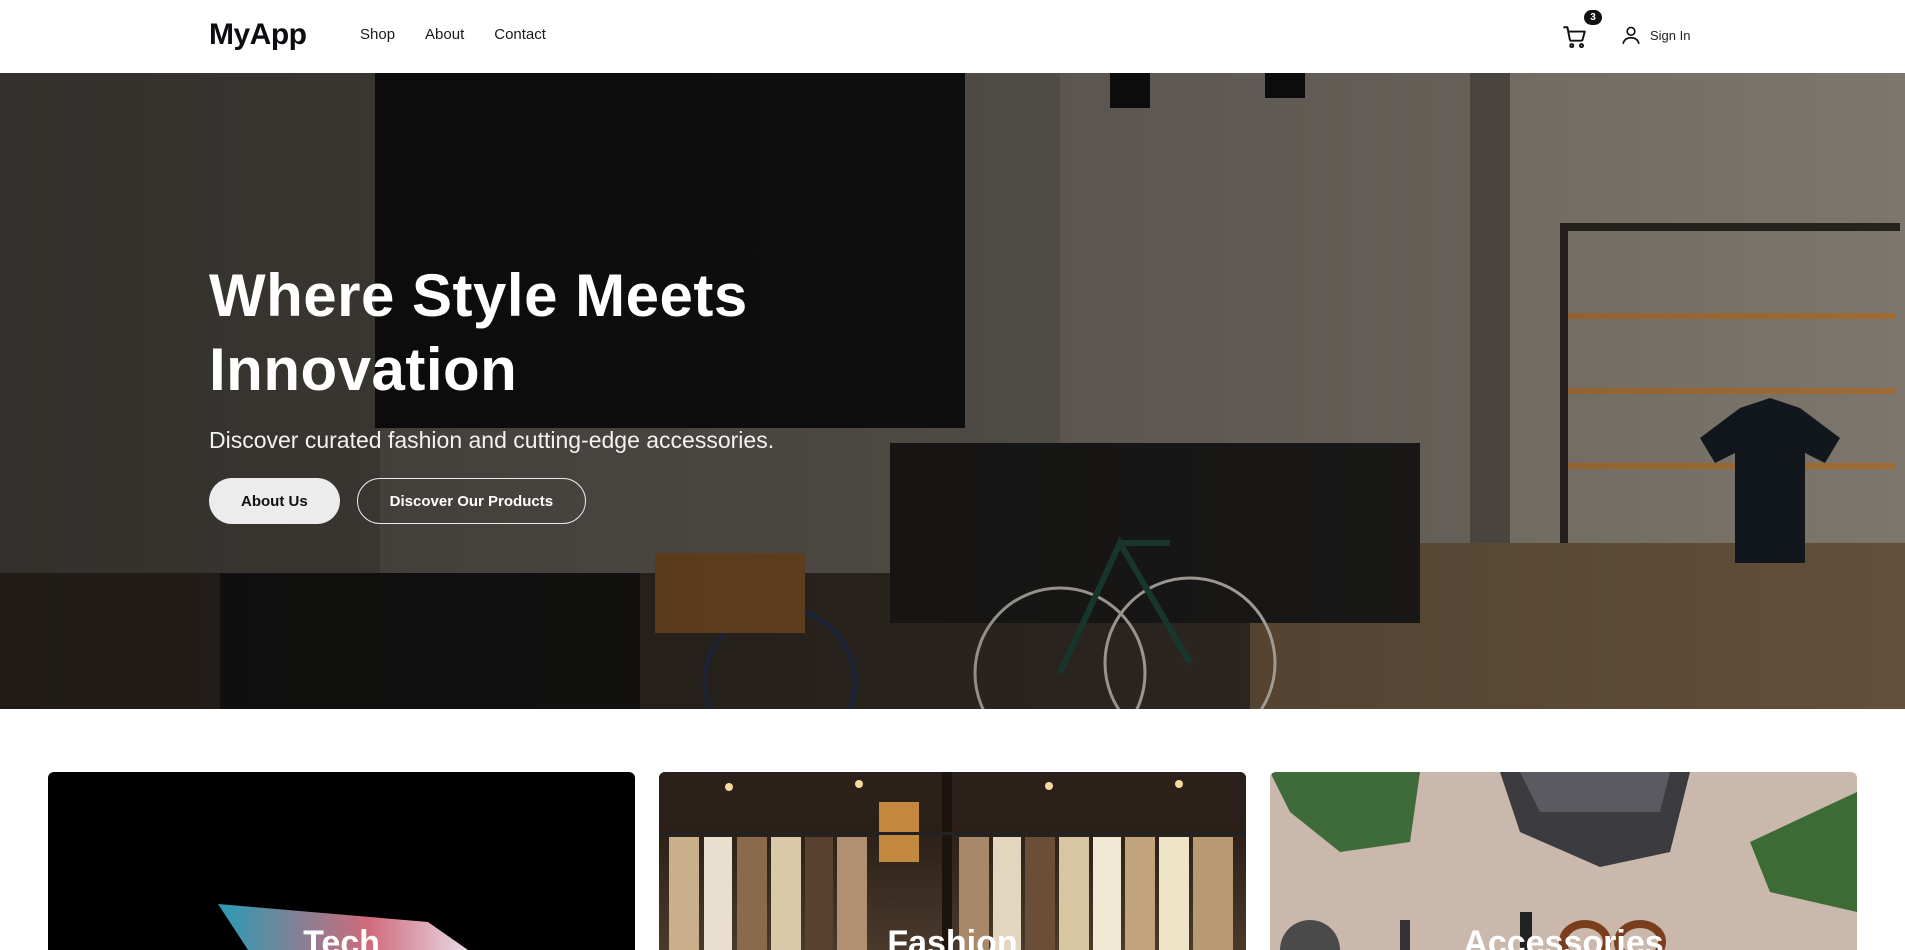 The width and height of the screenshot is (1905, 950). What do you see at coordinates (952, 937) in the screenshot?
I see `category-label-fashion: Fashion` at bounding box center [952, 937].